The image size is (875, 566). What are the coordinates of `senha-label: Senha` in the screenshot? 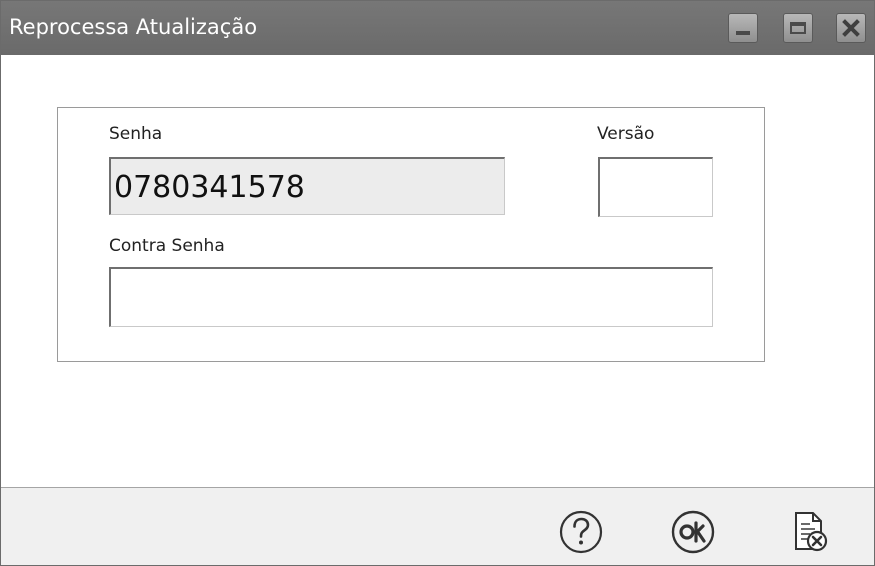 It's located at (136, 134).